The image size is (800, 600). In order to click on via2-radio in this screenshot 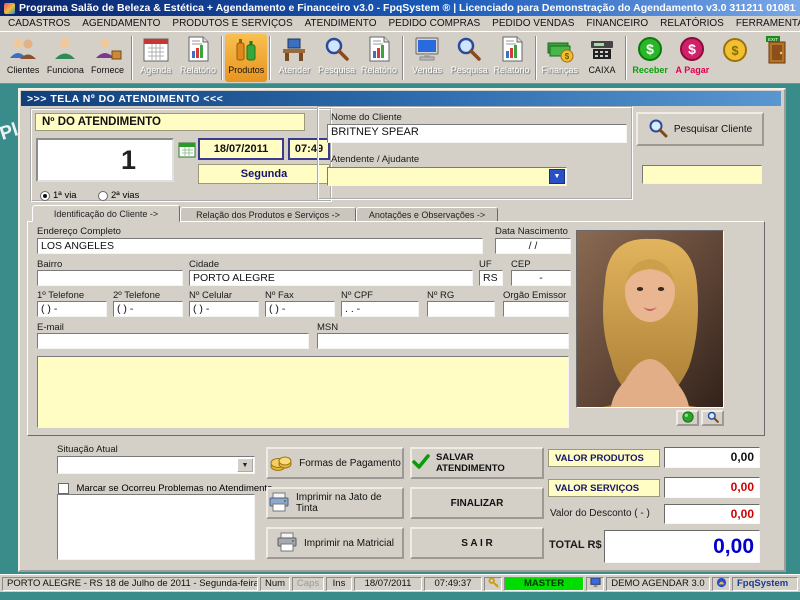, I will do `click(103, 195)`.